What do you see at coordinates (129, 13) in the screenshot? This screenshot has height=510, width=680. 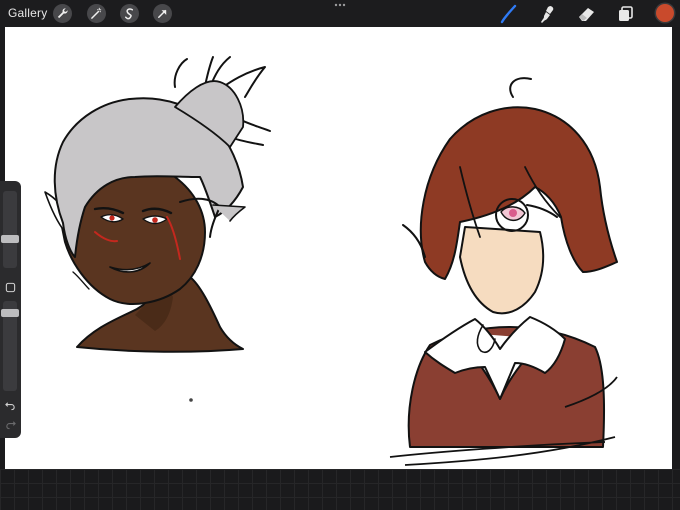 I see `selection-icon` at bounding box center [129, 13].